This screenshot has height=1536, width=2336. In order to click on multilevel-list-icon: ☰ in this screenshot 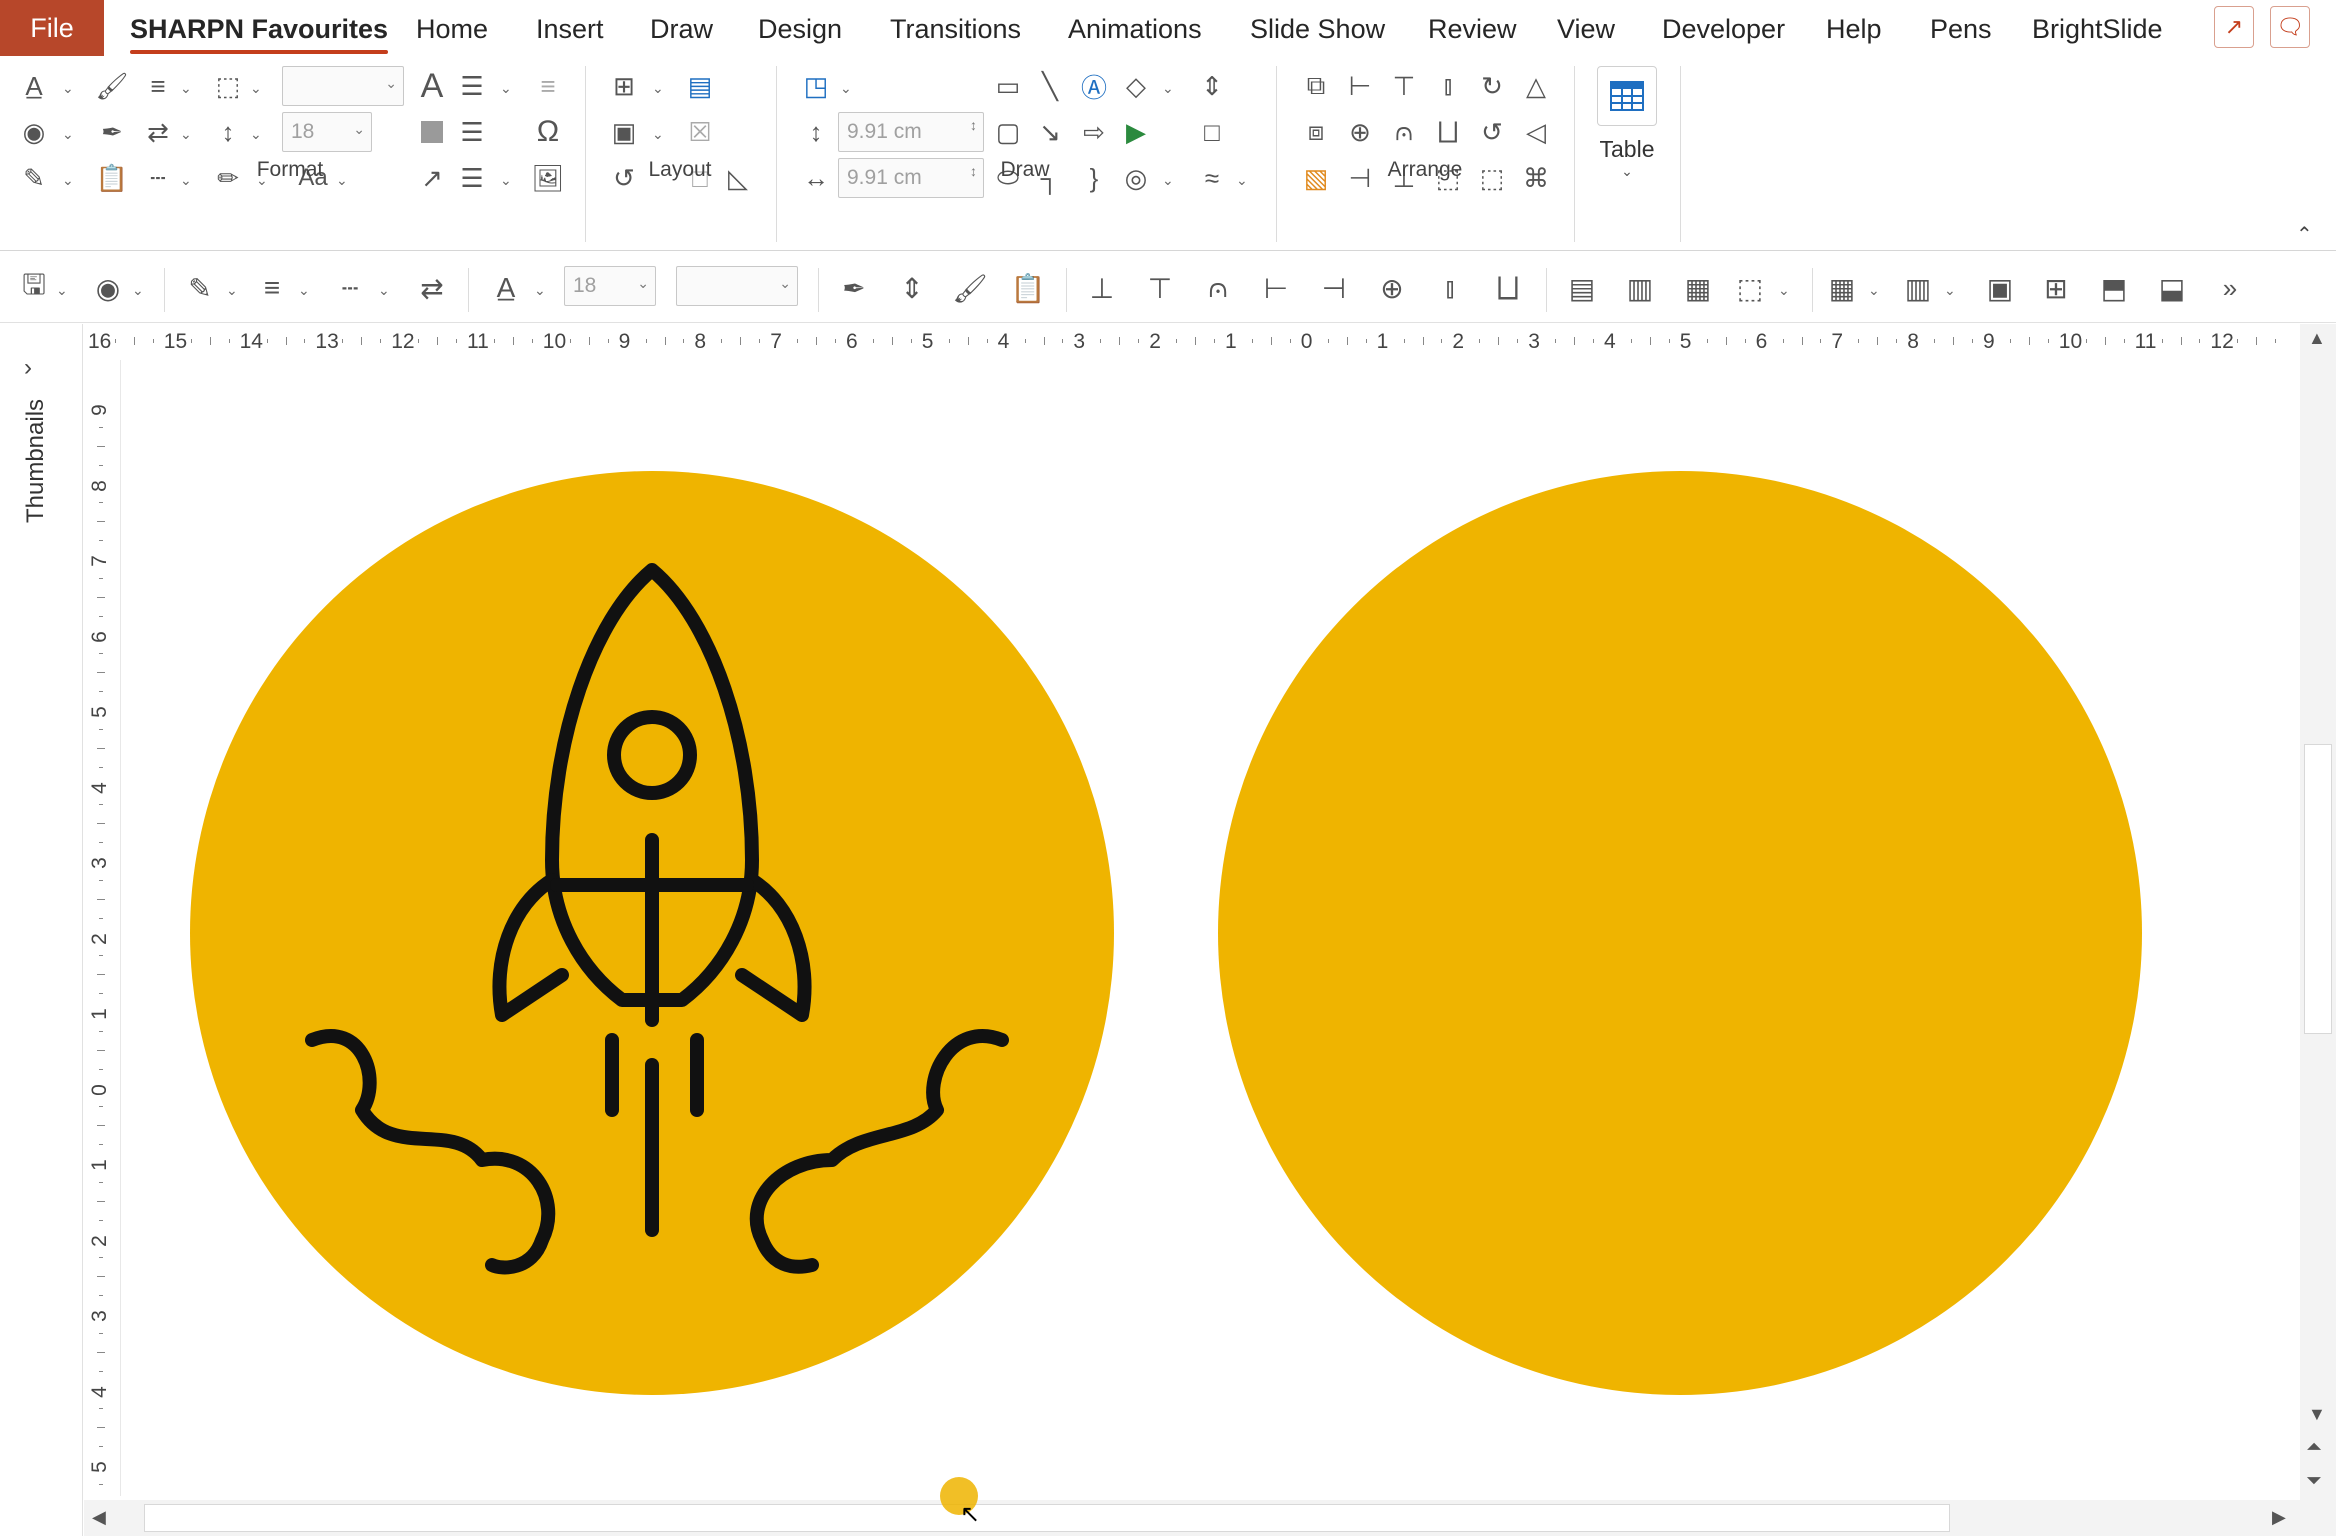, I will do `click(472, 178)`.